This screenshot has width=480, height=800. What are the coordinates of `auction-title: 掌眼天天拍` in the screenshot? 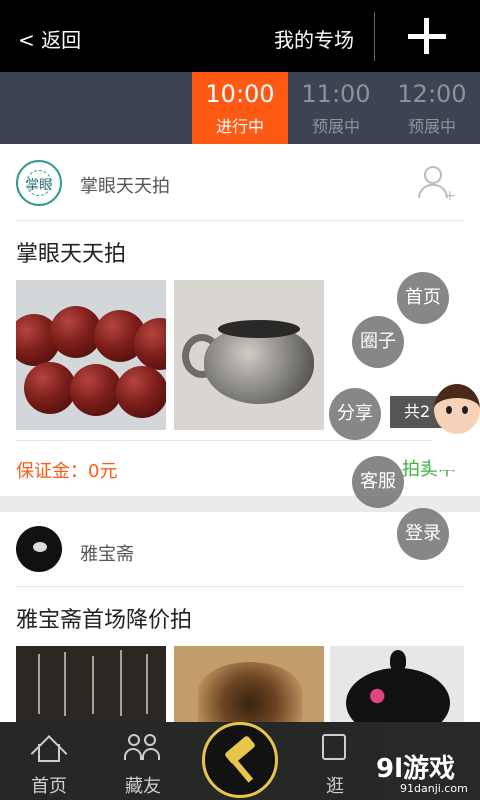 It's located at (71, 252).